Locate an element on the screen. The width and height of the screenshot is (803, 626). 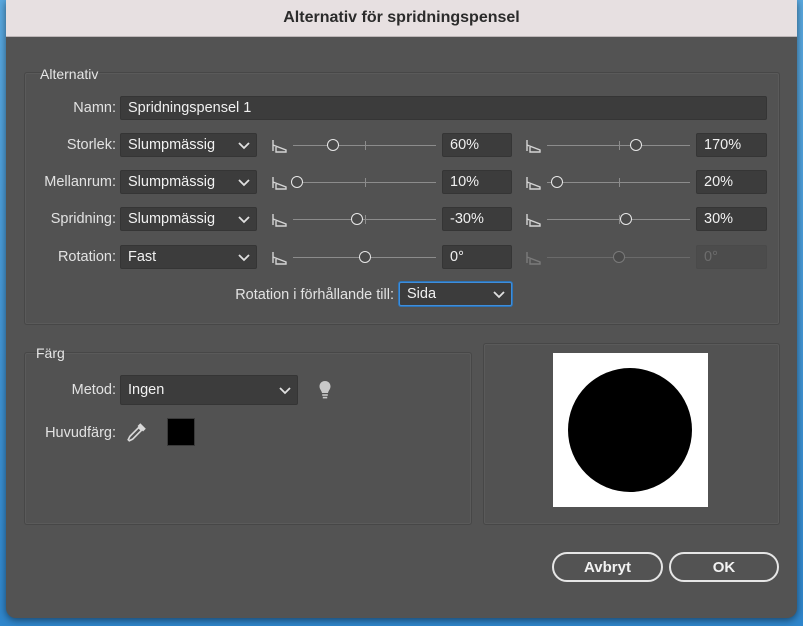
method-label: Metod: is located at coordinates (93, 390).